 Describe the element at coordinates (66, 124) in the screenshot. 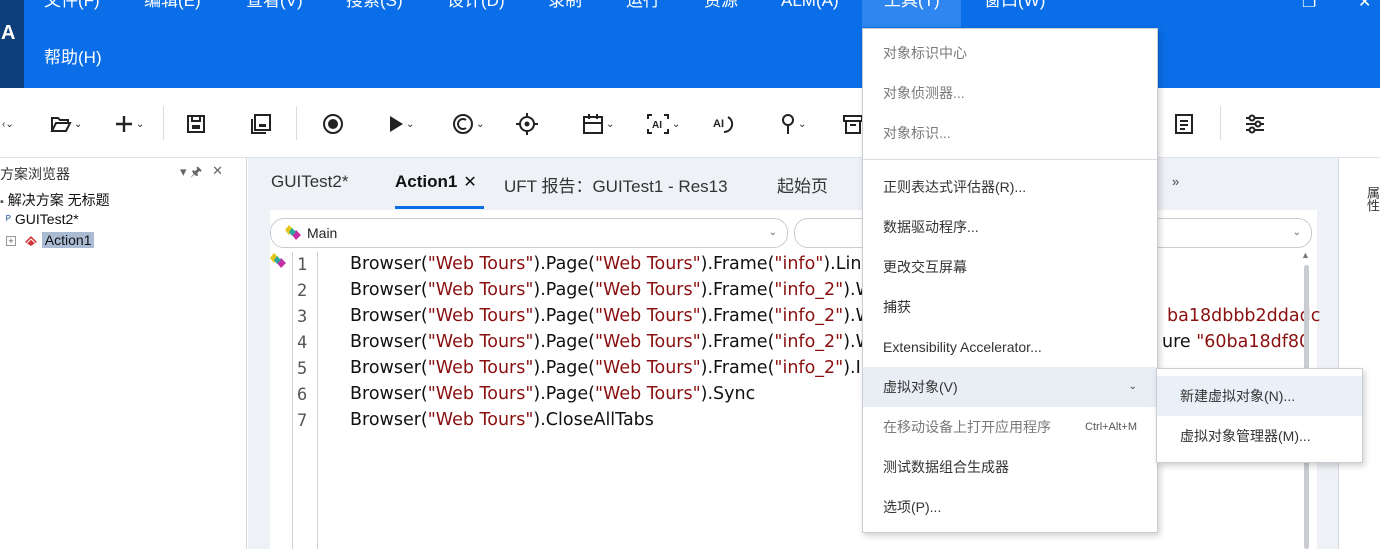

I see `open-icon: ⌄` at that location.